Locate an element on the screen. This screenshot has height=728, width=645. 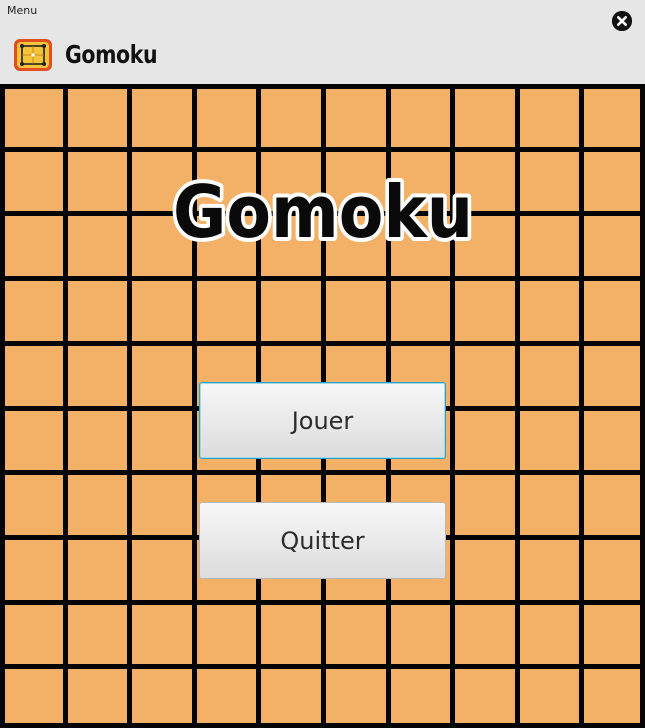
title-bar: Menu Gomoku is located at coordinates (322, 42).